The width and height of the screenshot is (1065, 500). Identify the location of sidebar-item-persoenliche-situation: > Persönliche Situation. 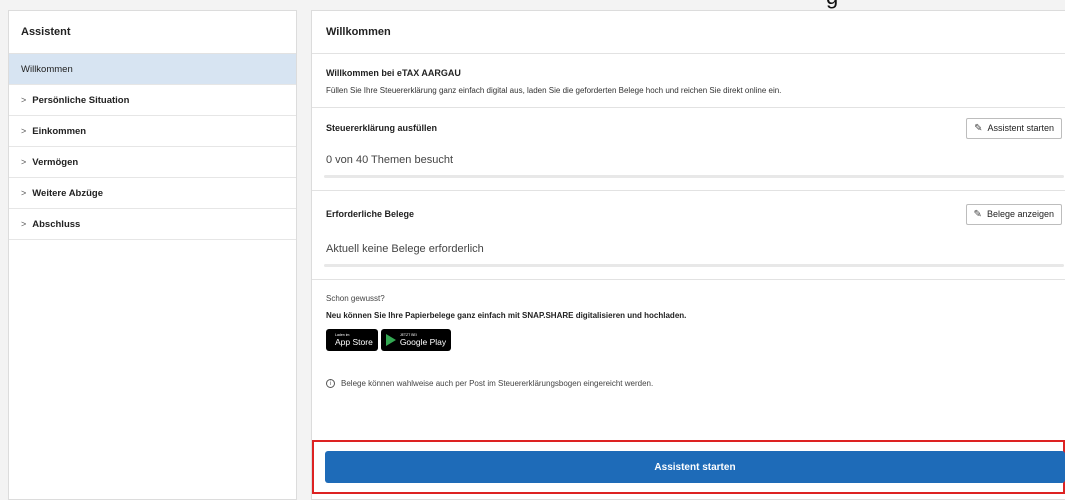
(152, 100).